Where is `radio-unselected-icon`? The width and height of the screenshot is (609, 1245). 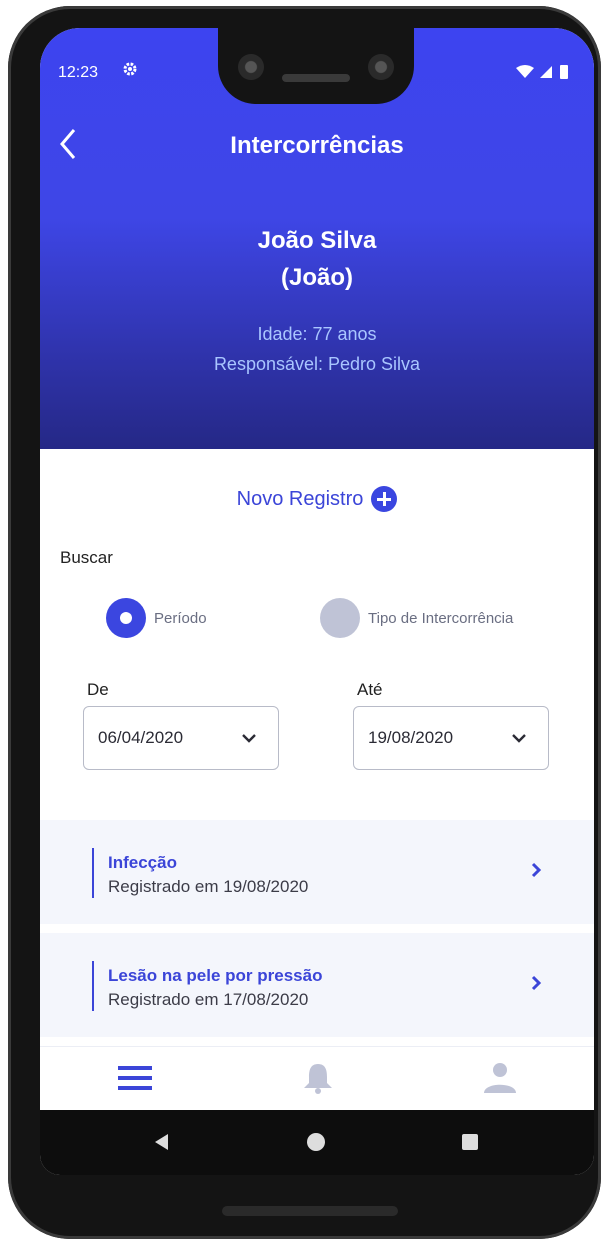
radio-unselected-icon is located at coordinates (340, 618).